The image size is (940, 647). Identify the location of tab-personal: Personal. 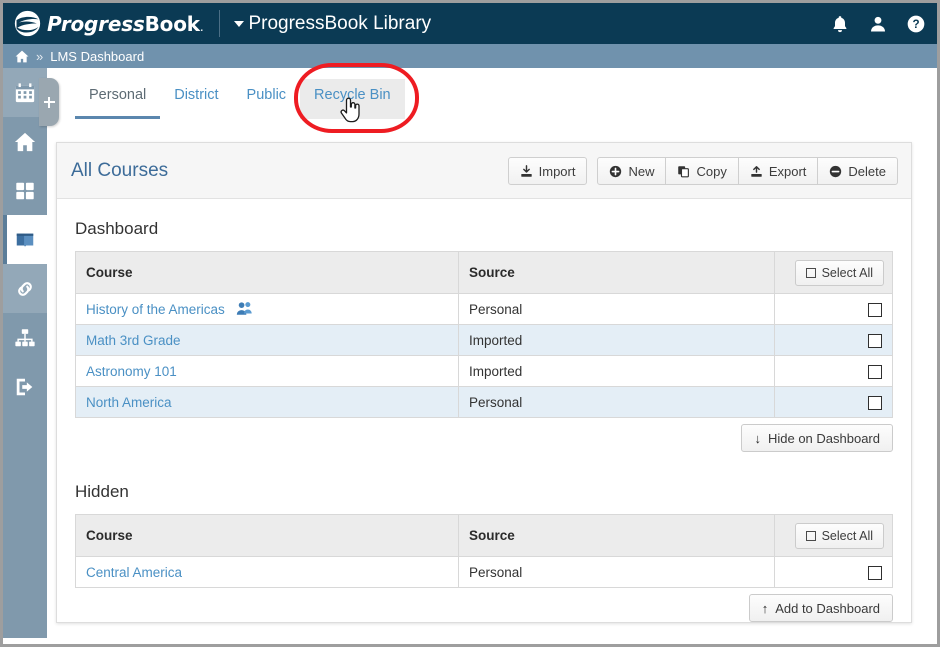
(118, 100).